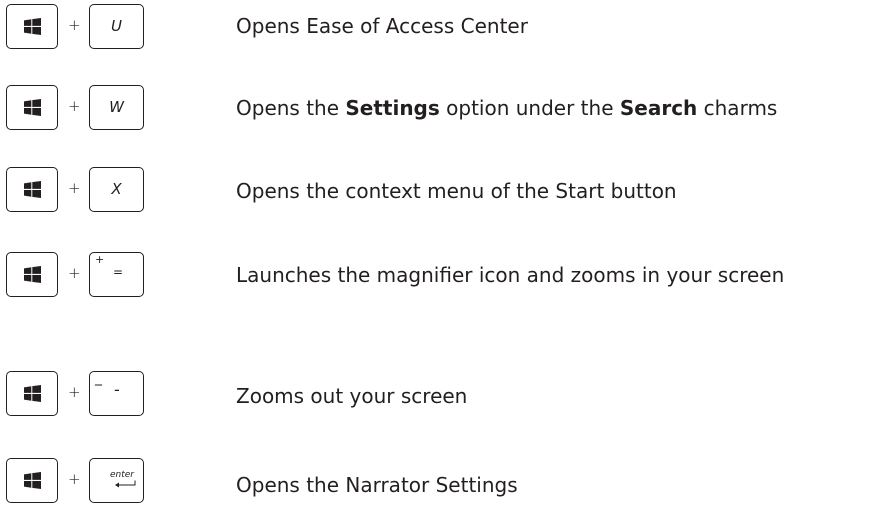  Describe the element at coordinates (291, 108) in the screenshot. I see `description-text: Opens the` at that location.